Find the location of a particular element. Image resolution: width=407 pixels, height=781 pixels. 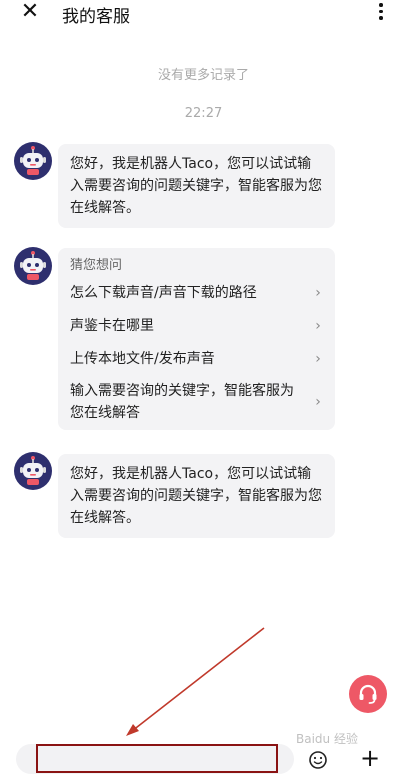

close-icon: ✕ is located at coordinates (30, 12).